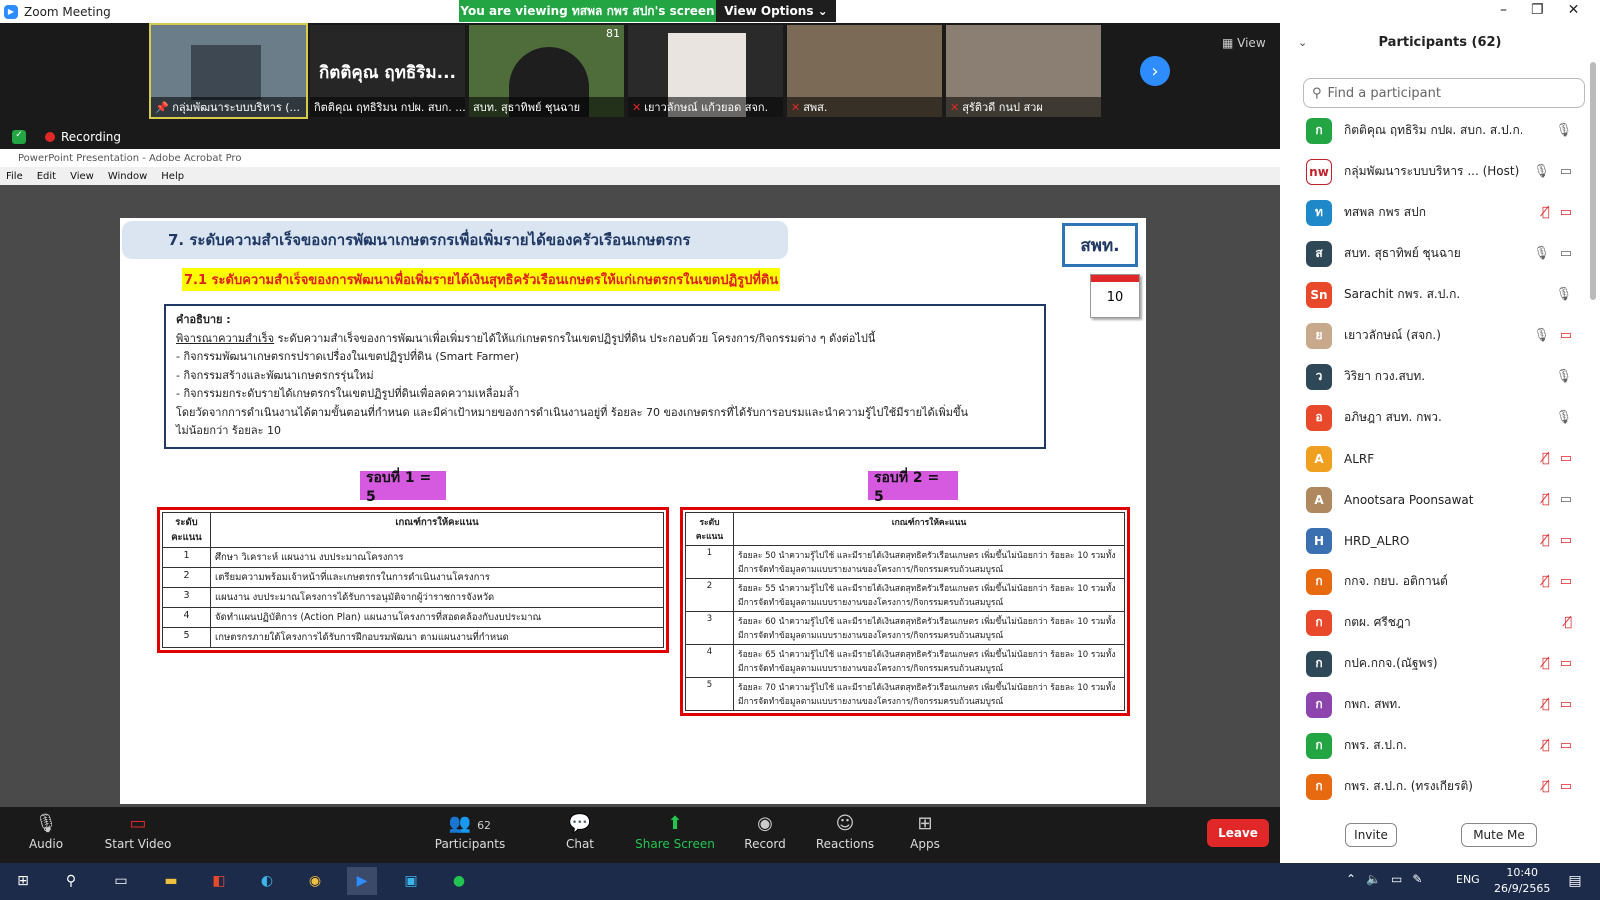  What do you see at coordinates (1319, 786) in the screenshot?
I see `participant-avatar: ก` at bounding box center [1319, 786].